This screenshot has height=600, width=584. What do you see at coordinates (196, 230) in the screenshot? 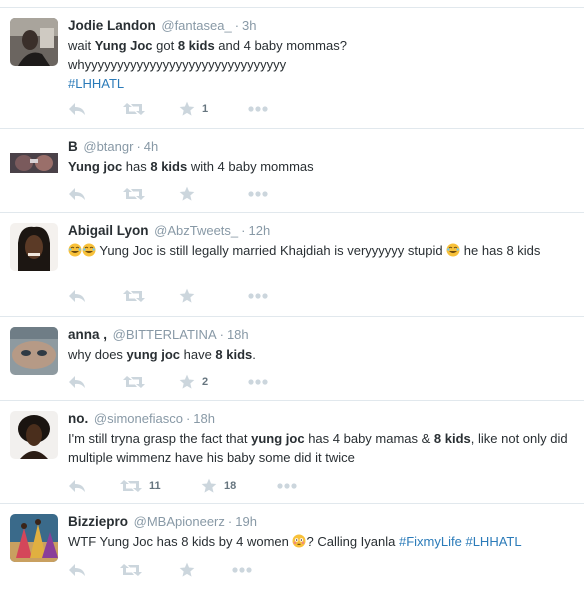
I see `author-handle: @AbzTweets_` at bounding box center [196, 230].